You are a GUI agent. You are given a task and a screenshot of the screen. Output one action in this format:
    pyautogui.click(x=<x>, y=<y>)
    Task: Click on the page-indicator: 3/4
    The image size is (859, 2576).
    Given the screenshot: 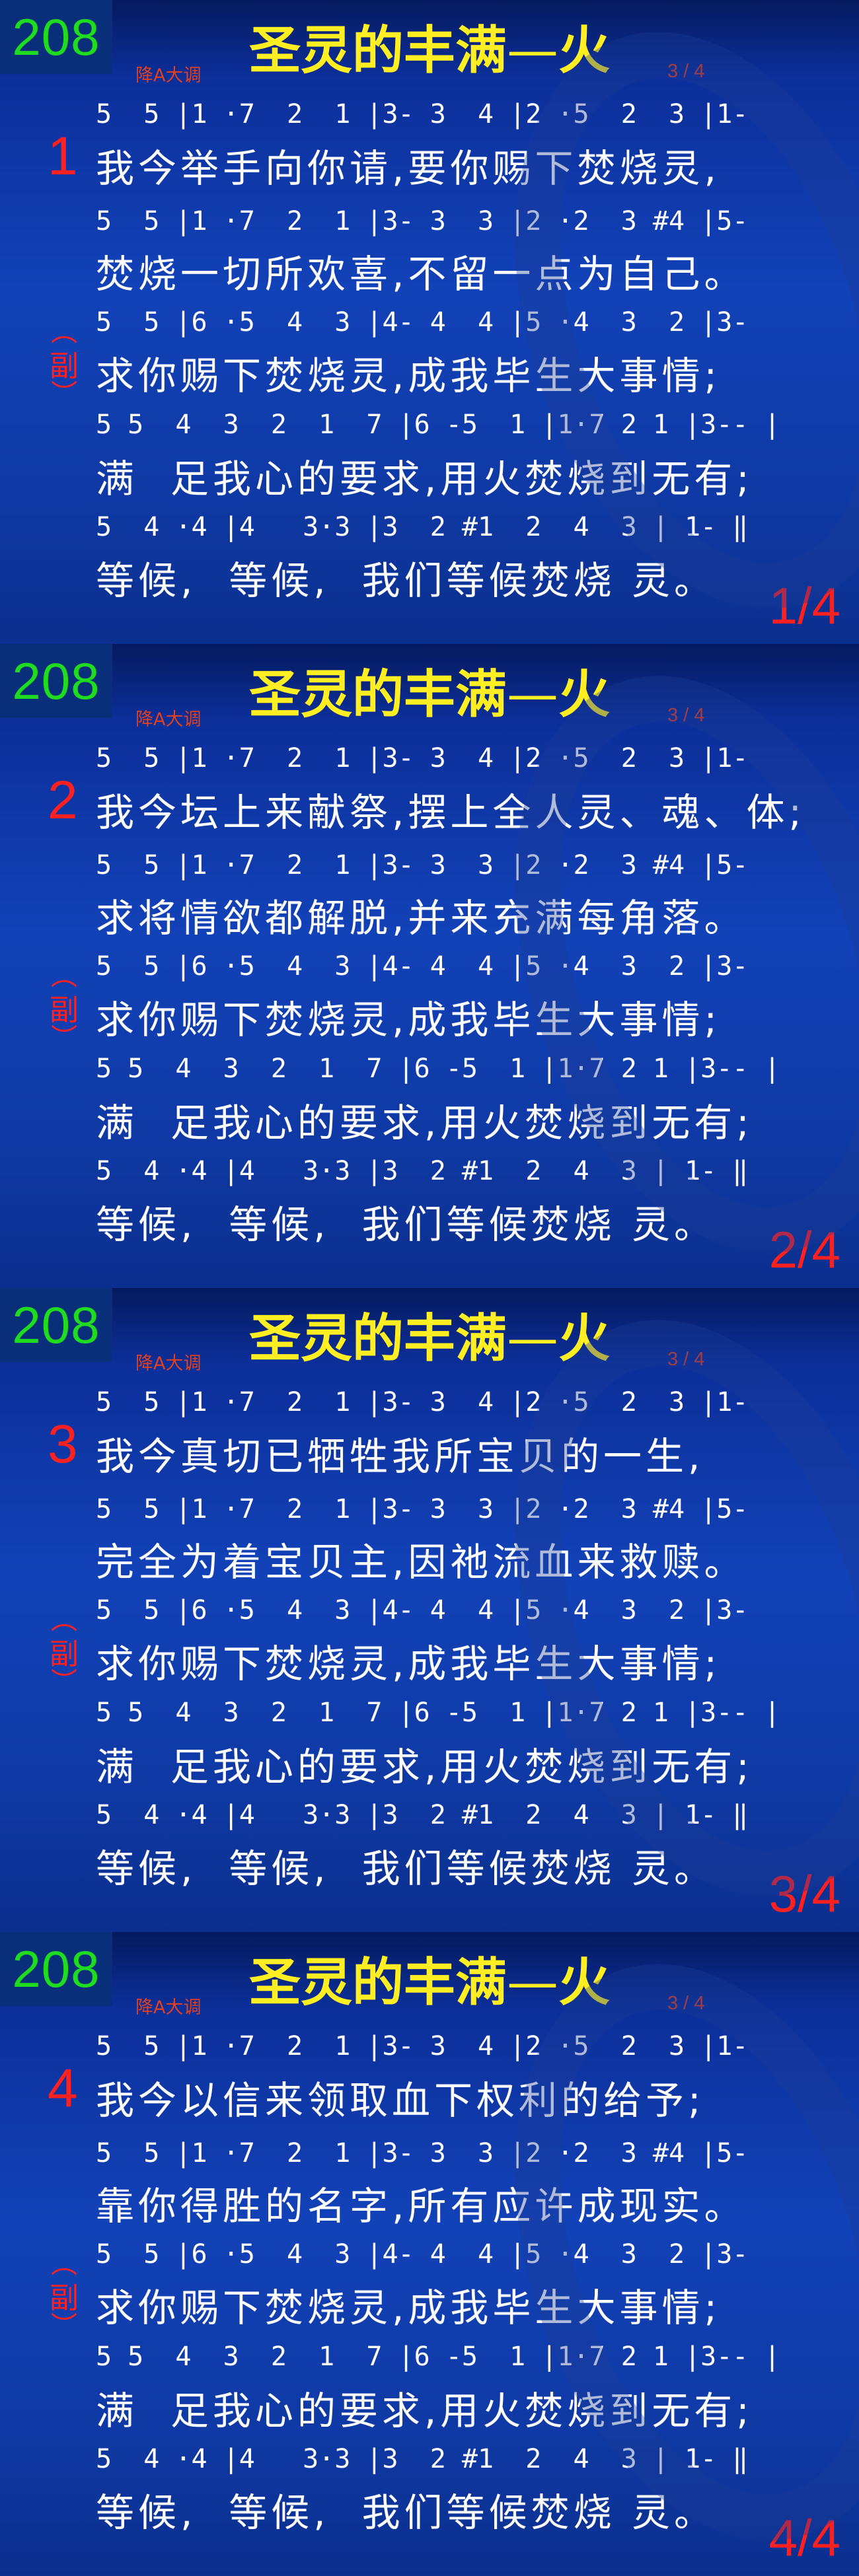 What is the action you would take?
    pyautogui.click(x=804, y=1894)
    